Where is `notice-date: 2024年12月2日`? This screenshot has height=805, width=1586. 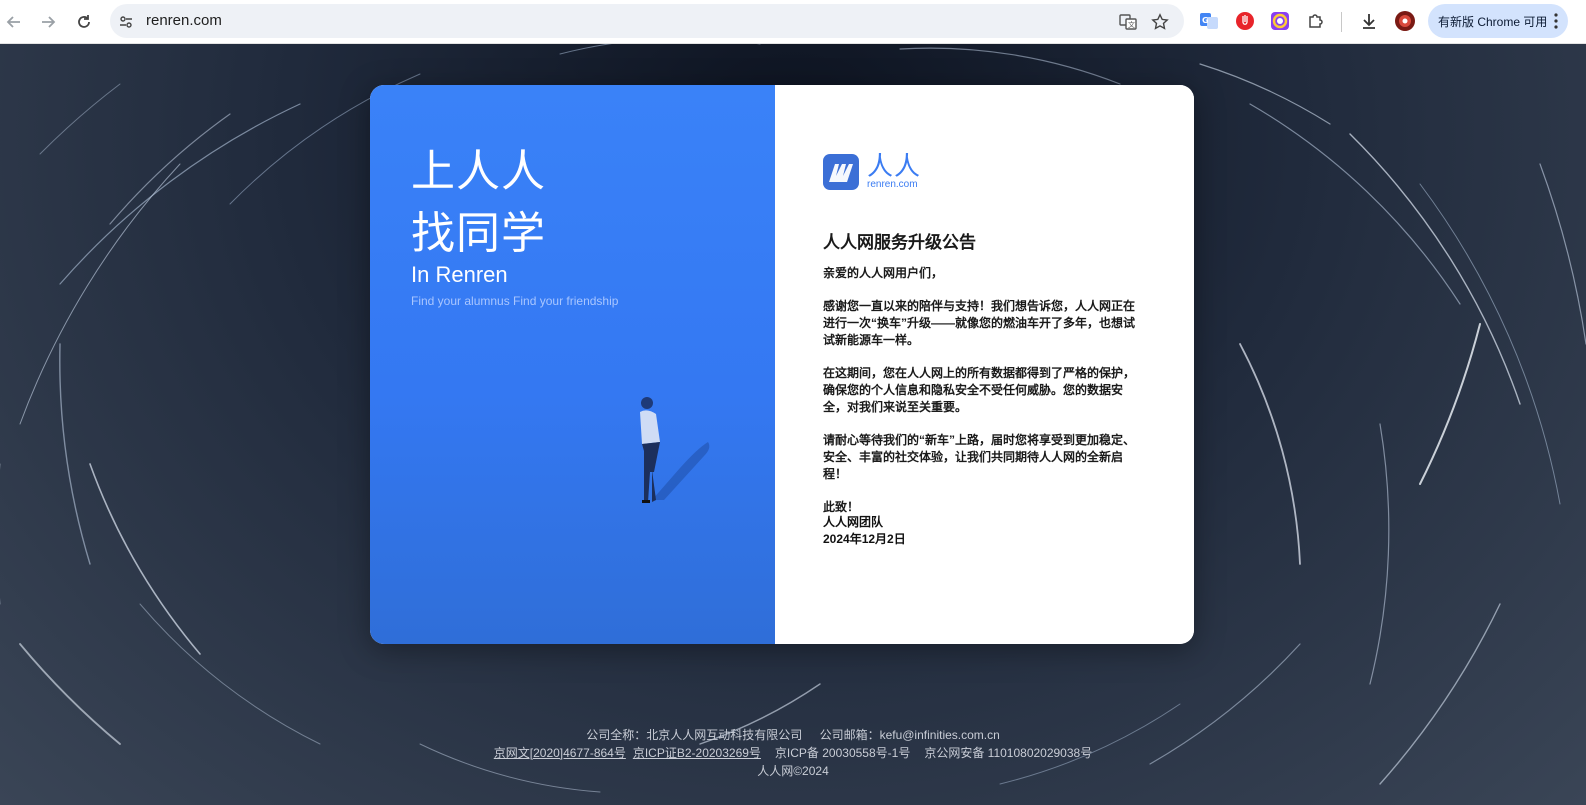 notice-date: 2024年12月2日 is located at coordinates (864, 539).